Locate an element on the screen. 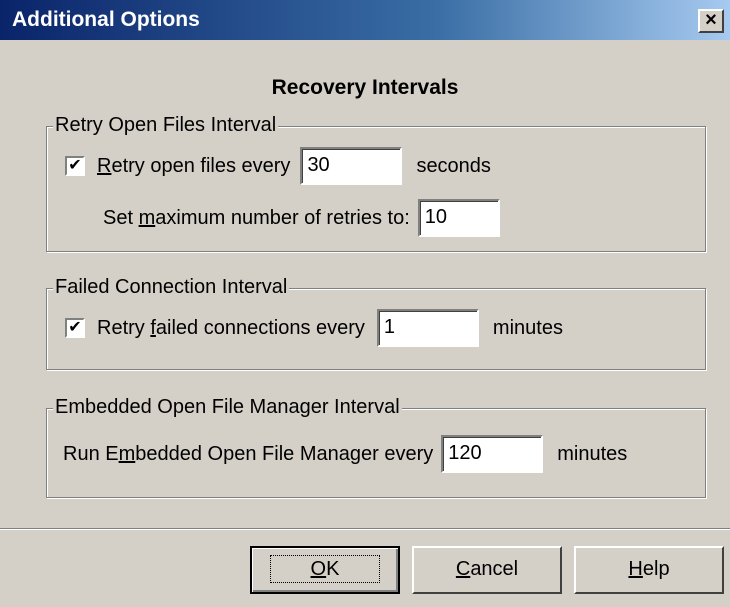 The image size is (730, 607). failed-connection-unit: minutes is located at coordinates (527, 327).